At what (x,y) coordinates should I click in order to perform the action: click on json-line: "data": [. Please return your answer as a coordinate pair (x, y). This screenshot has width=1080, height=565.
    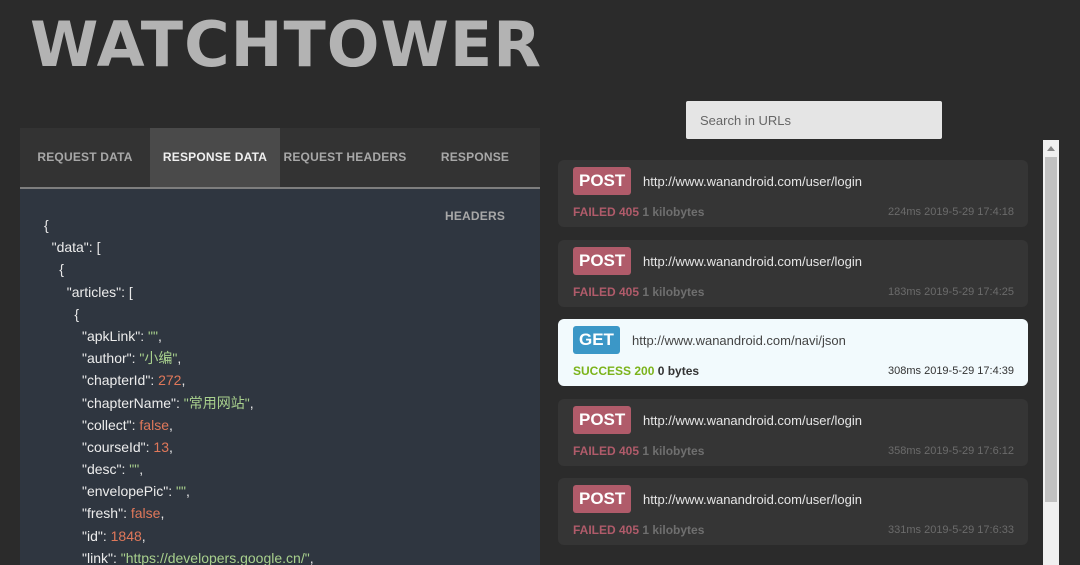
    Looking at the image, I should click on (76, 247).